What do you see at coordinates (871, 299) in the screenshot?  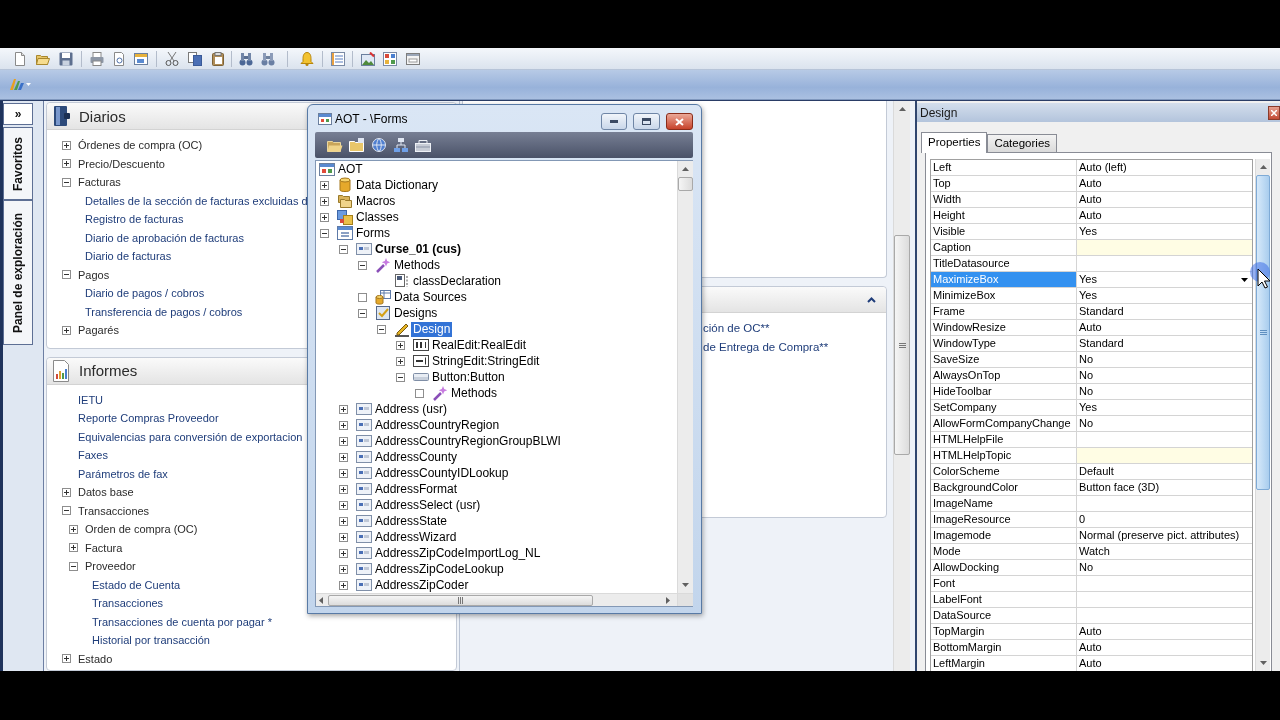 I see `chevron-up-icon` at bounding box center [871, 299].